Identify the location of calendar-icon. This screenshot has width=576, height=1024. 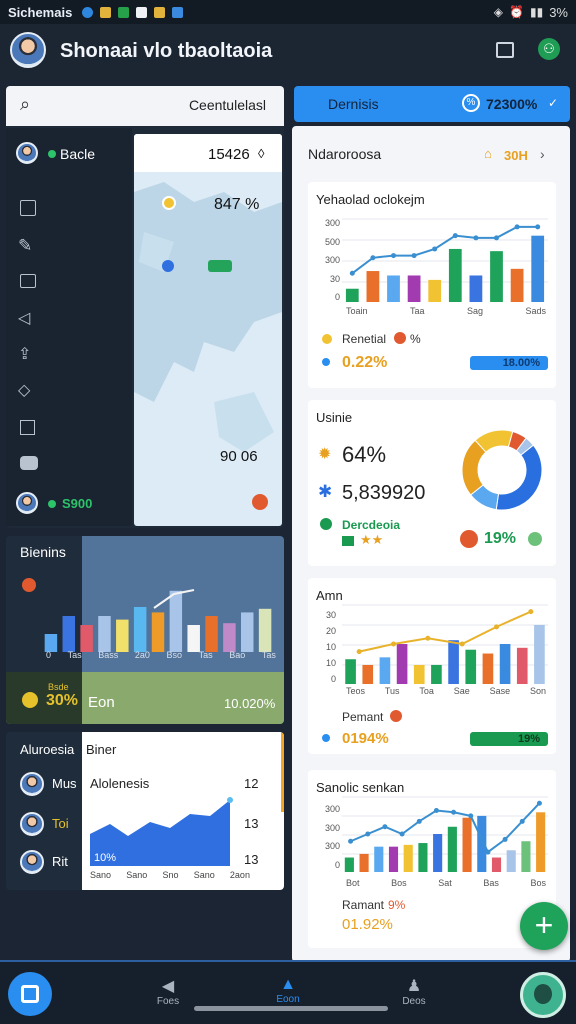
(348, 541).